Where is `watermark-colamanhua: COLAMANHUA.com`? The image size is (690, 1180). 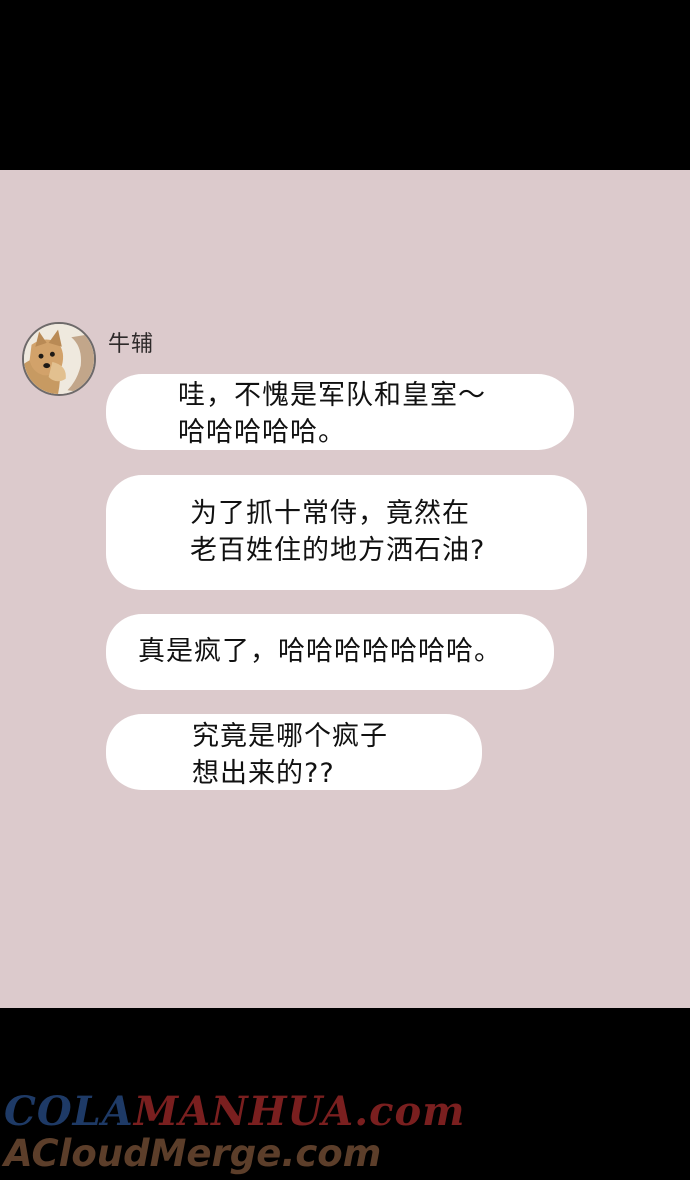
watermark-colamanhua: COLAMANHUA.com is located at coordinates (234, 1111).